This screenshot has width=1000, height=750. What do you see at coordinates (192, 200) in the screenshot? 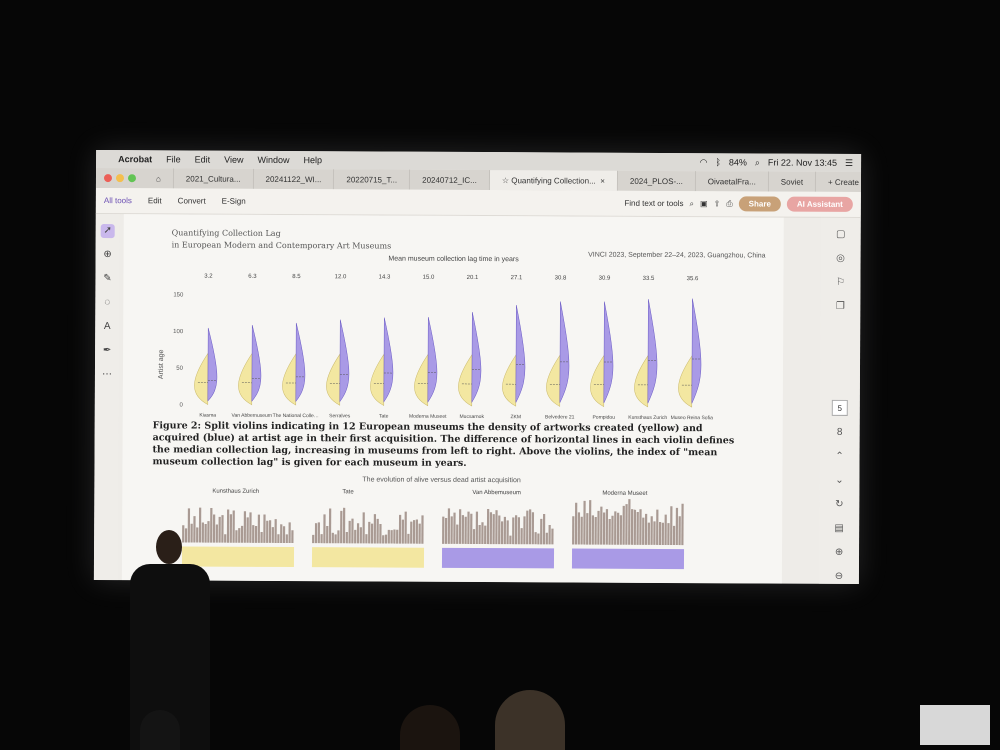
I see `convert-tab: Convert` at bounding box center [192, 200].